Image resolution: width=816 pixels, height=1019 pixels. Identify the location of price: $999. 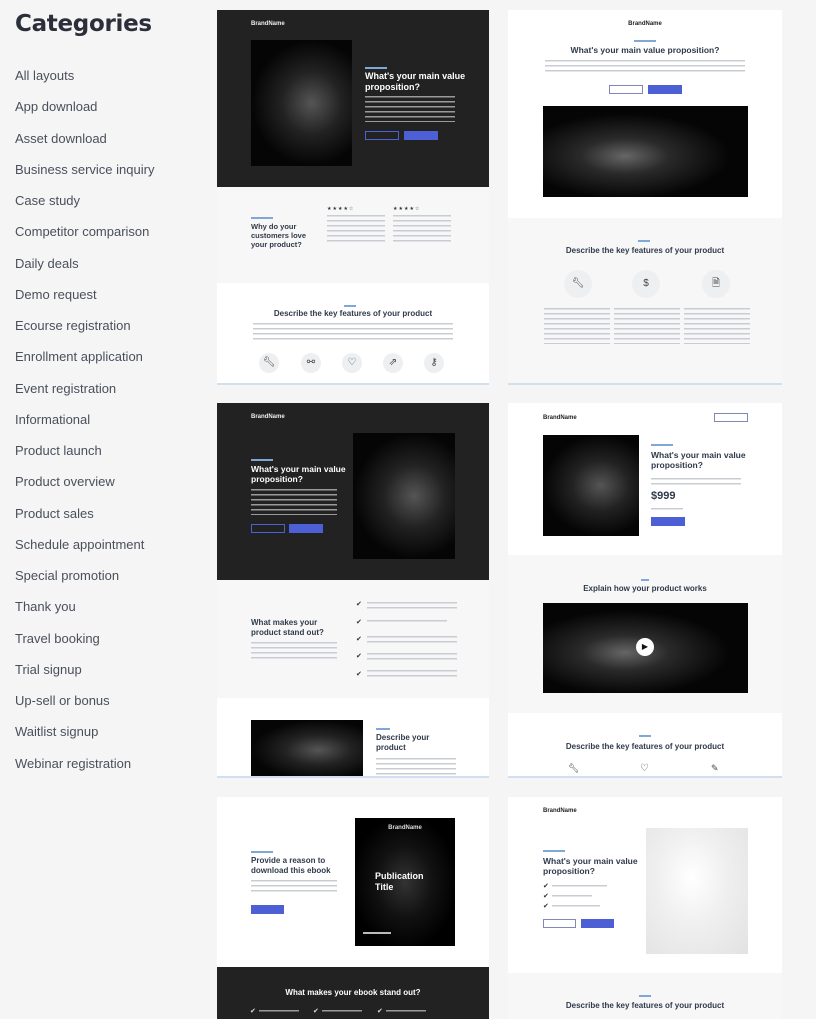
(663, 496).